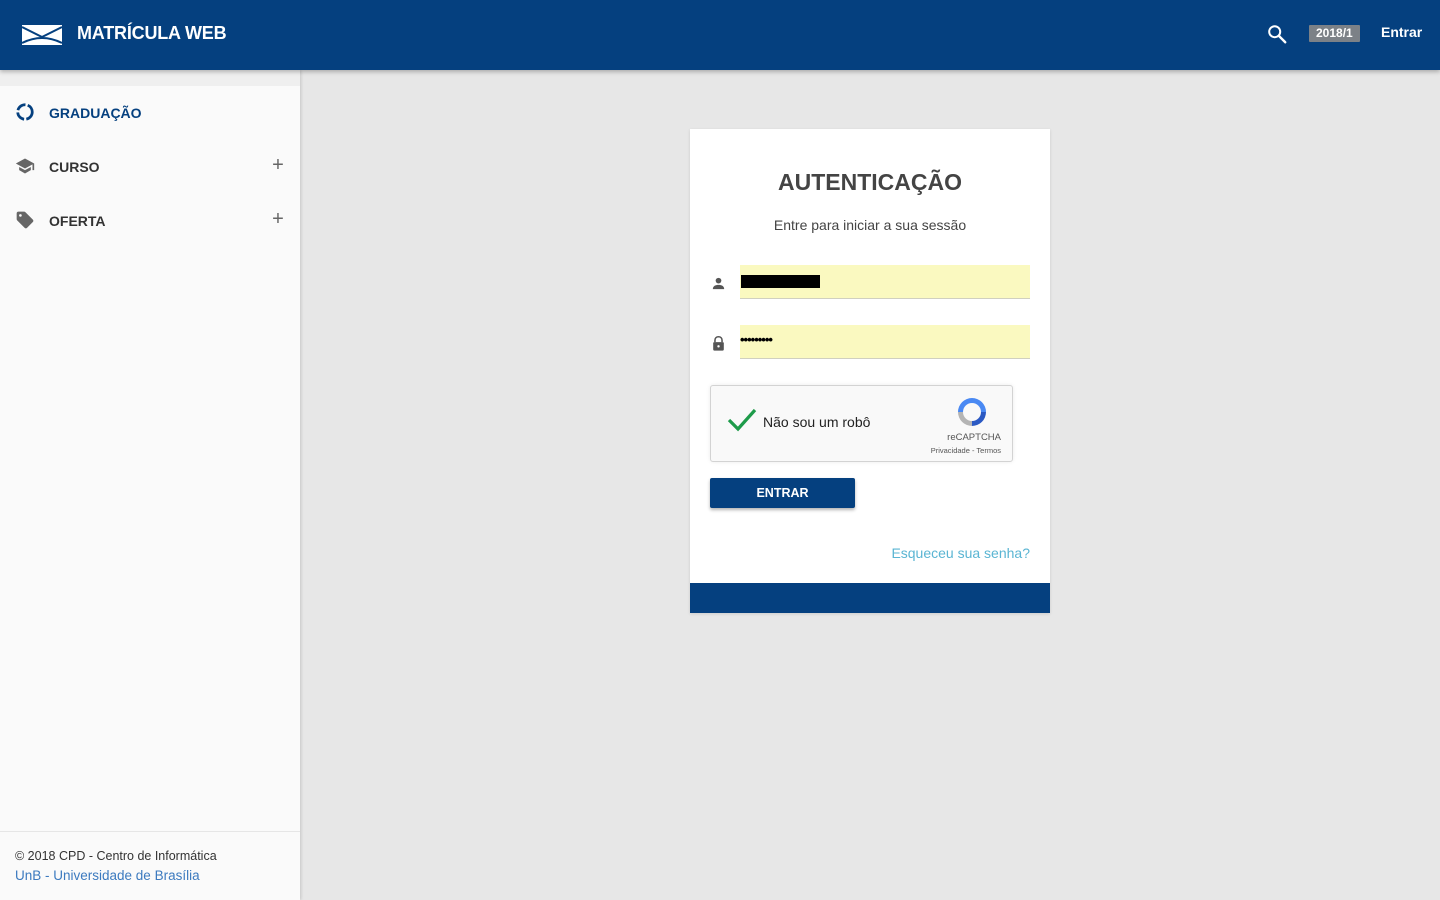  Describe the element at coordinates (756, 339) in the screenshot. I see `password-value: •••••••••` at that location.